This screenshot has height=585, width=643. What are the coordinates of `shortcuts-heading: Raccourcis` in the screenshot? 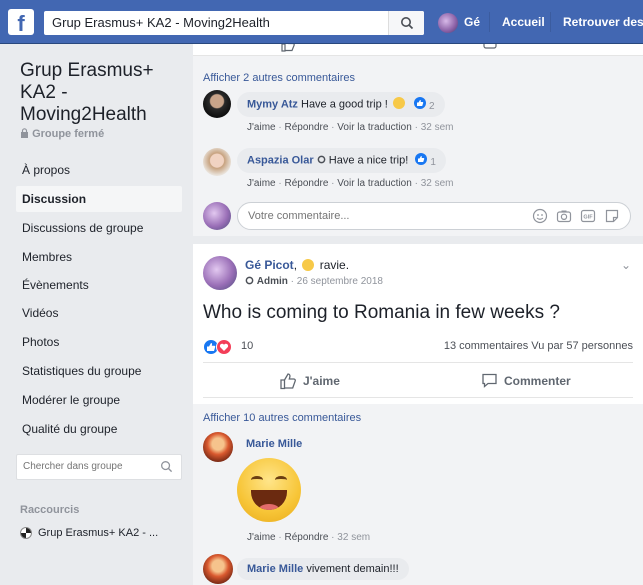 It's located at (50, 510).